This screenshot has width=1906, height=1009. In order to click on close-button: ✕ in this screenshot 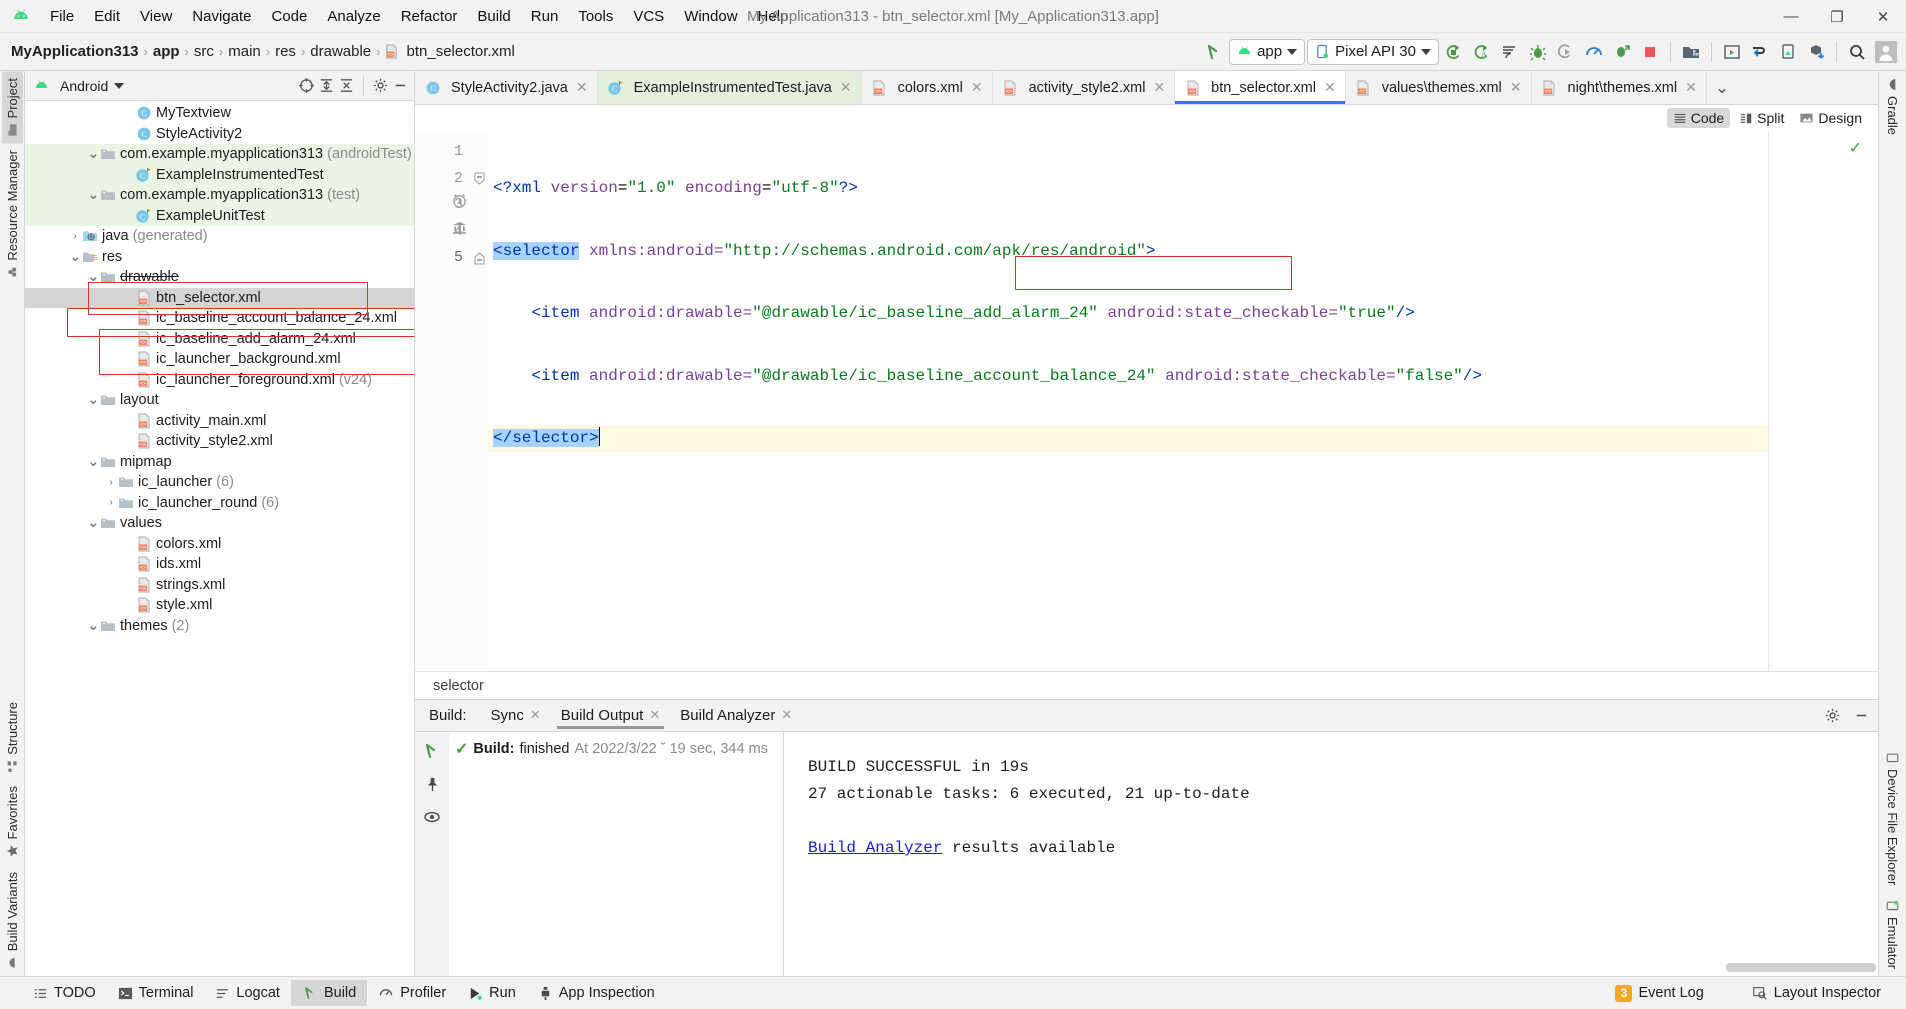, I will do `click(1883, 16)`.